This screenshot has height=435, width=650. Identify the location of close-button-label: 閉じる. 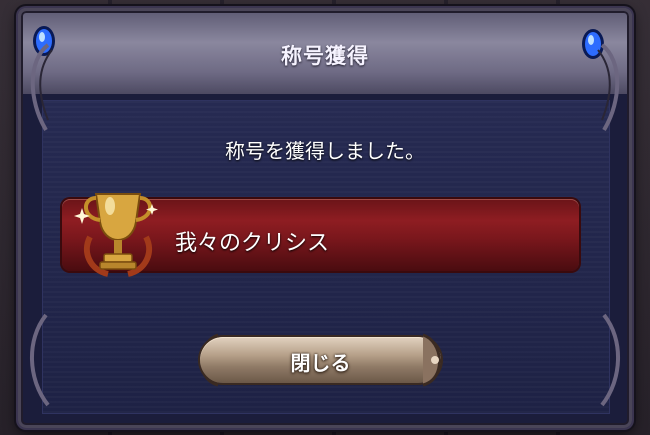
(320, 363).